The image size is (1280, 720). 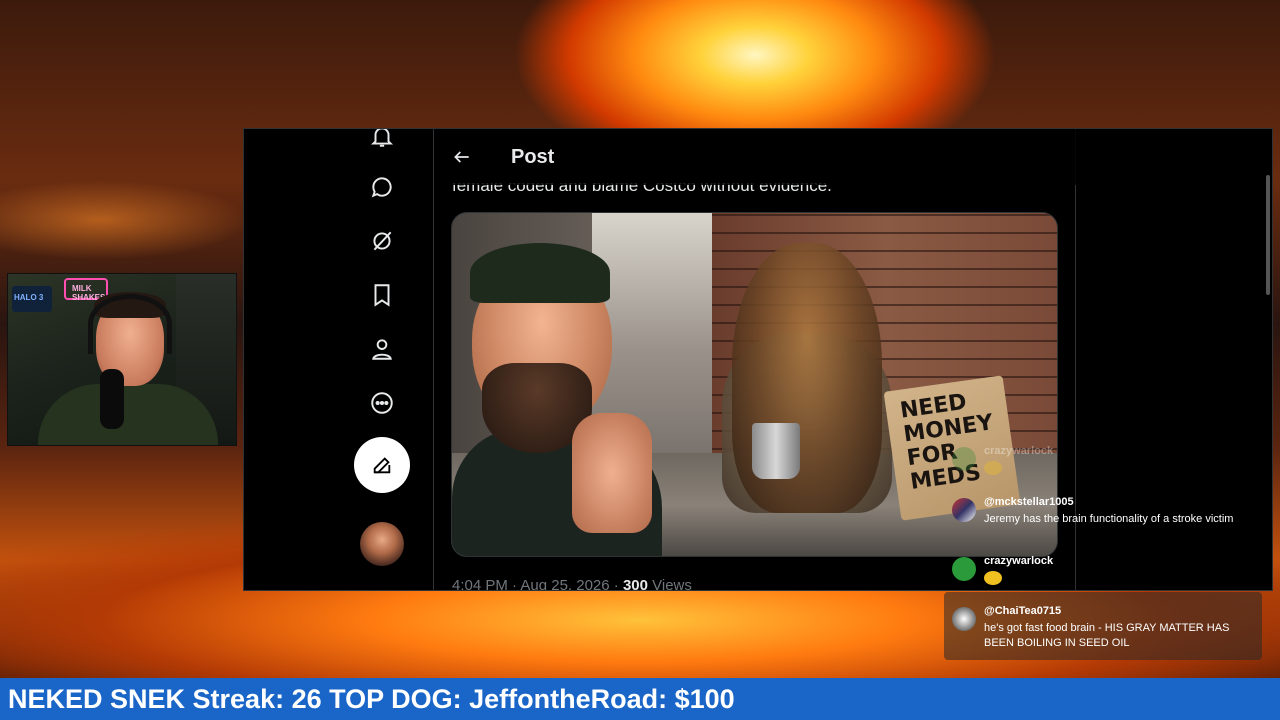 I want to click on background-cloud, so click(x=125, y=220).